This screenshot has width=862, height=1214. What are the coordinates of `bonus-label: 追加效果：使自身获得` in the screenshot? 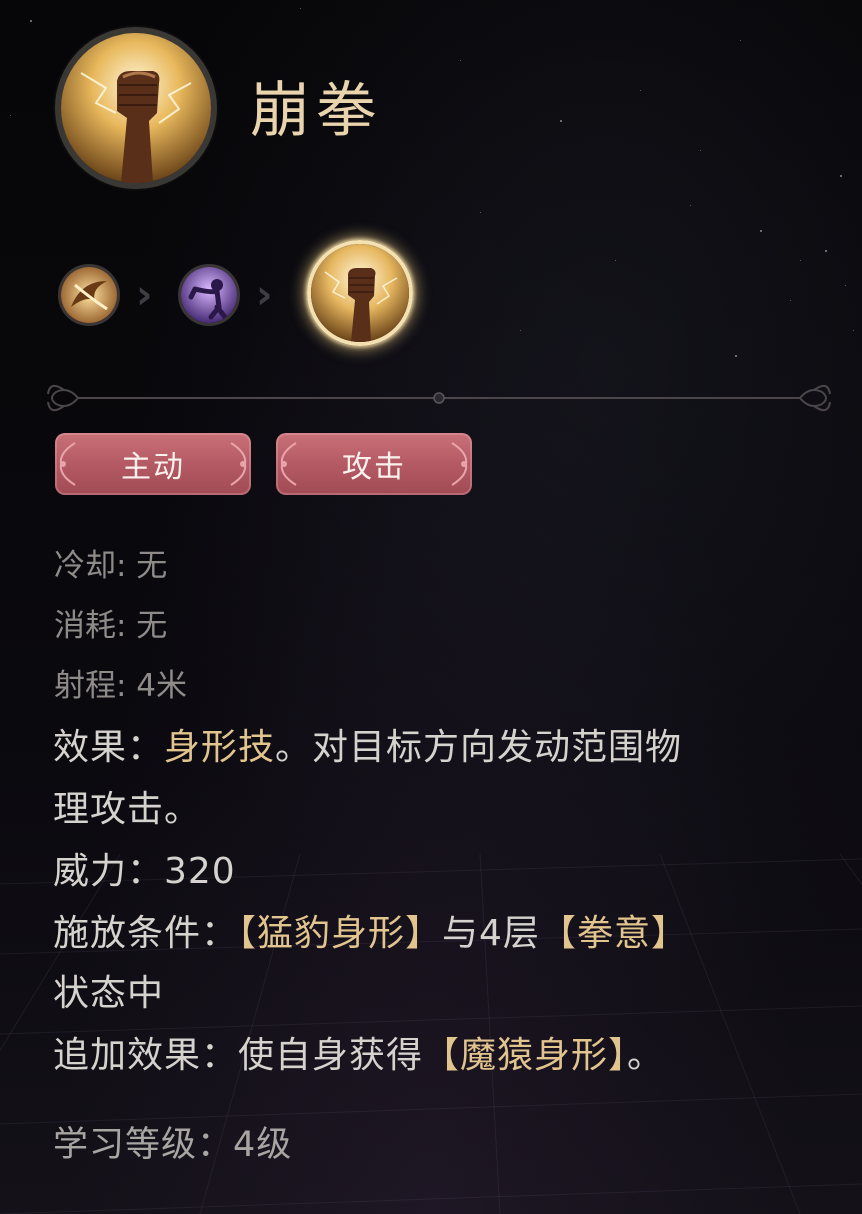 It's located at (238, 1055).